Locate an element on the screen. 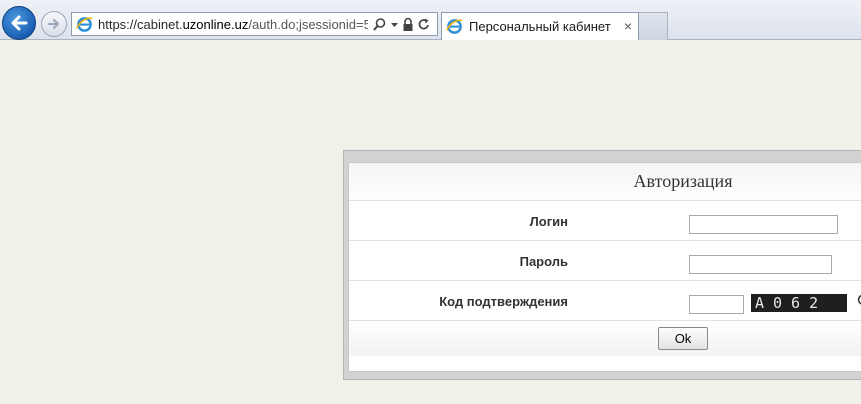  auth-header: Авторизация is located at coordinates (605, 181).